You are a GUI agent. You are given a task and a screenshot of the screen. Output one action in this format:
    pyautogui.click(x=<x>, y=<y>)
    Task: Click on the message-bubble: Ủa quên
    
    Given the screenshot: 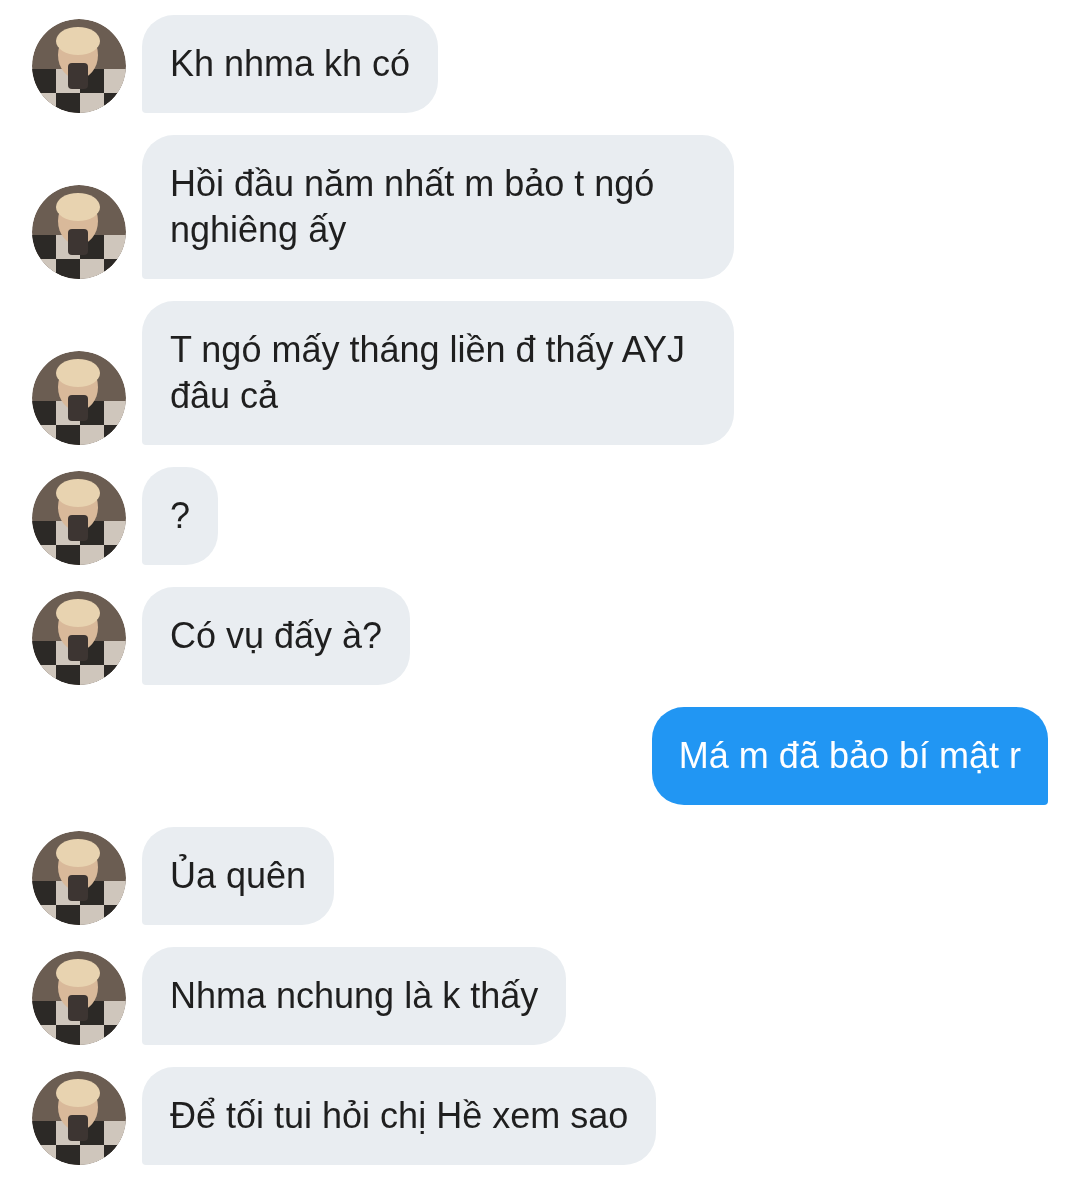 What is the action you would take?
    pyautogui.click(x=238, y=876)
    